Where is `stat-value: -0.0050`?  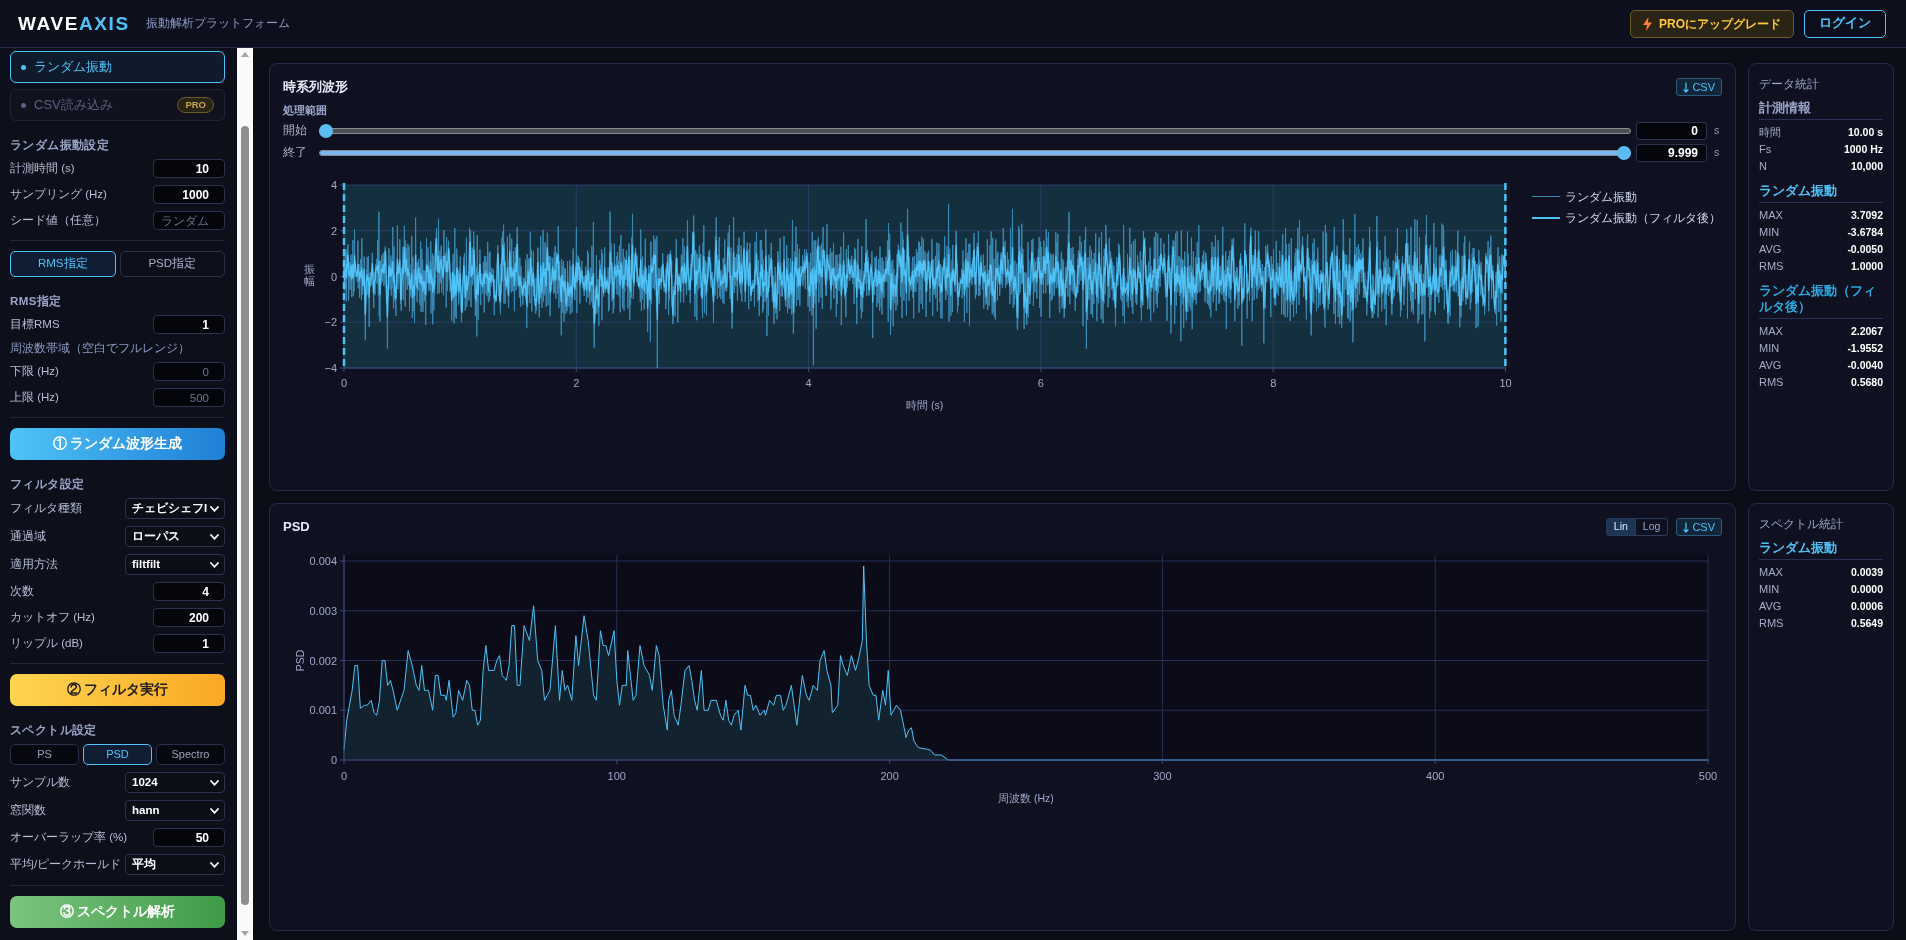 stat-value: -0.0050 is located at coordinates (1865, 249).